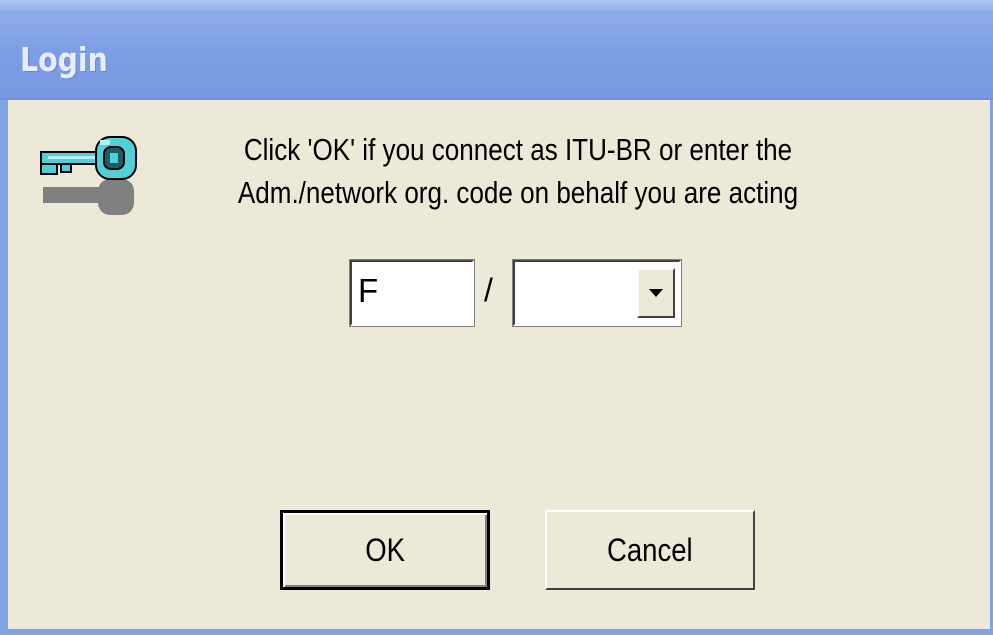 The image size is (993, 635). I want to click on ok-button-label: OK, so click(385, 549).